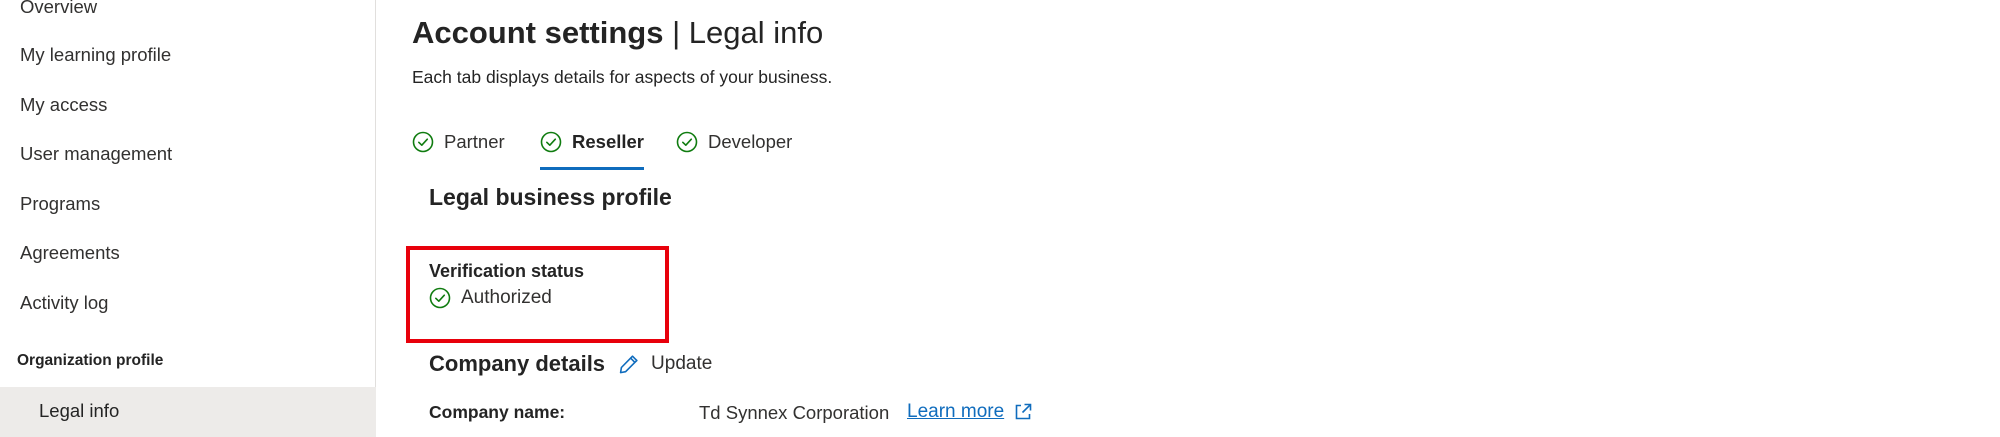 This screenshot has width=2000, height=437. What do you see at coordinates (95, 55) in the screenshot?
I see `sidebar-item-my-learning-profile: My learning profile` at bounding box center [95, 55].